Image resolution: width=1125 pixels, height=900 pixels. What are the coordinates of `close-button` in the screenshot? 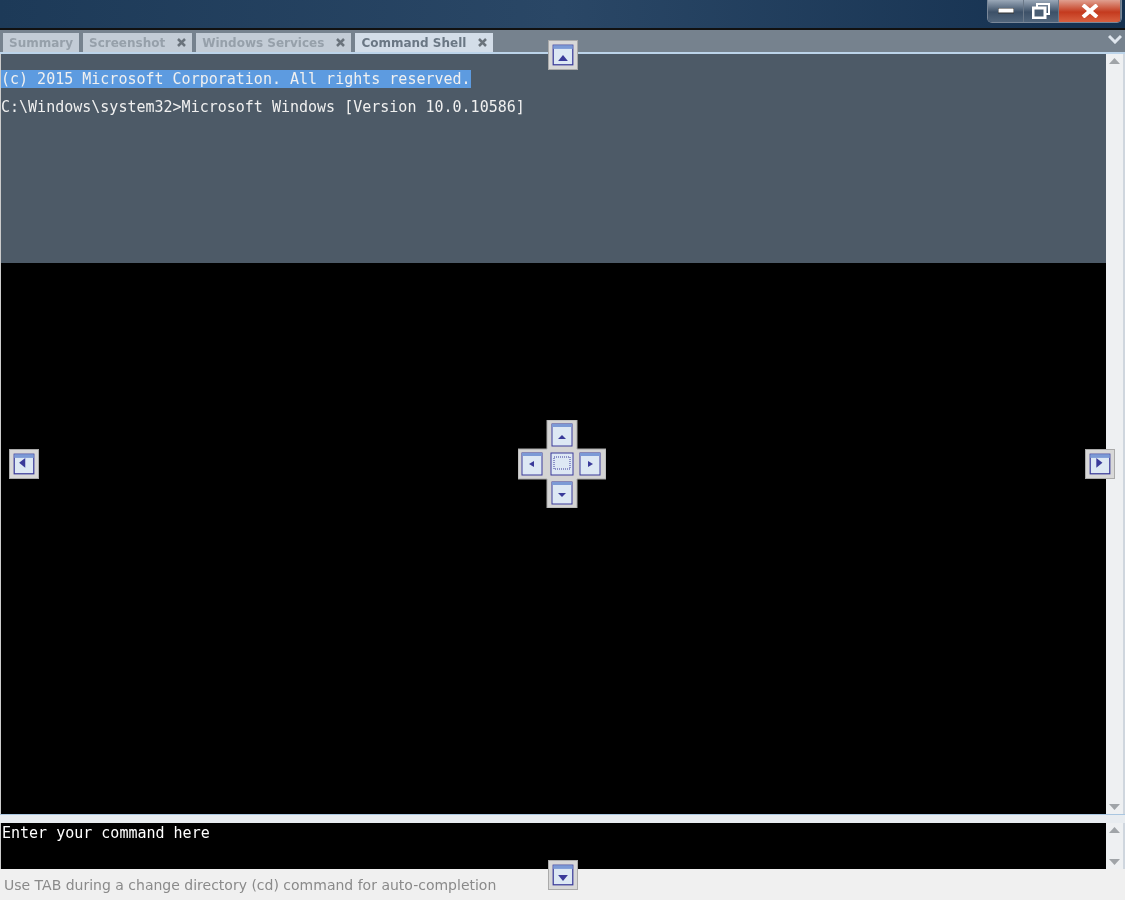 It's located at (1090, 11).